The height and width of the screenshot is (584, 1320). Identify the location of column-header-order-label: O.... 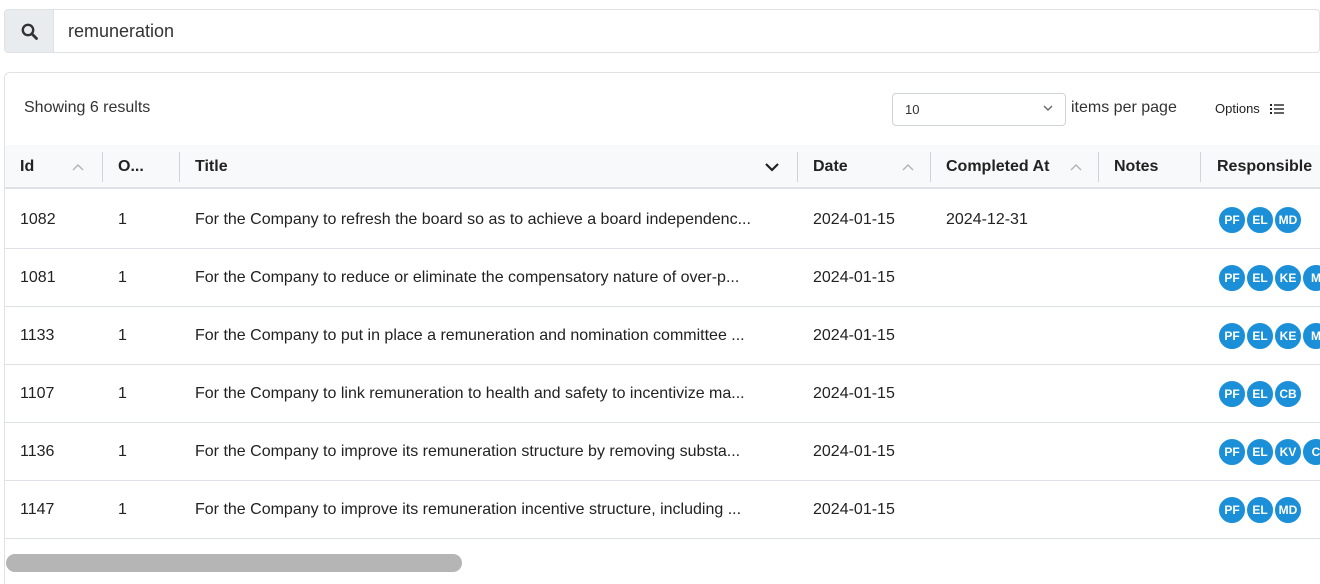
(131, 166).